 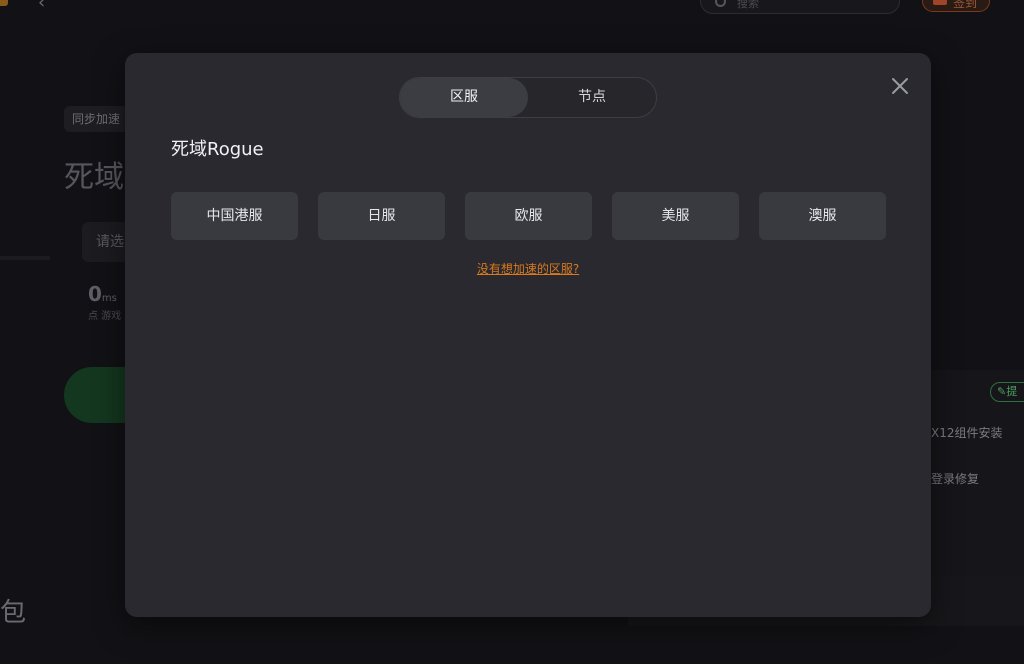 I want to click on region-button-eu: 欧服, so click(x=528, y=216).